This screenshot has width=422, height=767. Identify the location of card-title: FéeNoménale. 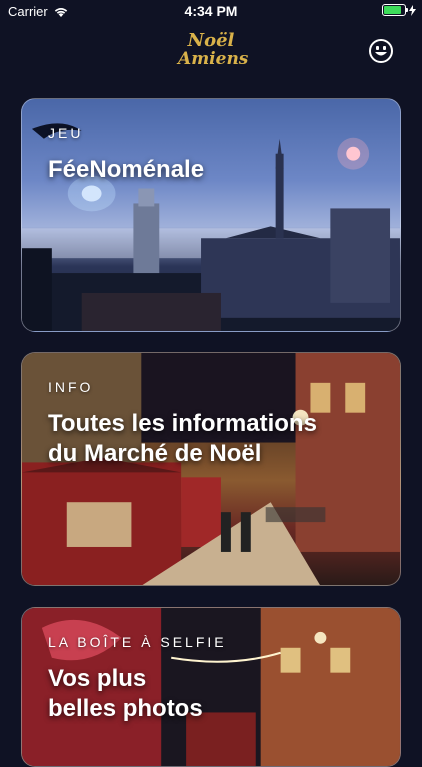
(126, 169).